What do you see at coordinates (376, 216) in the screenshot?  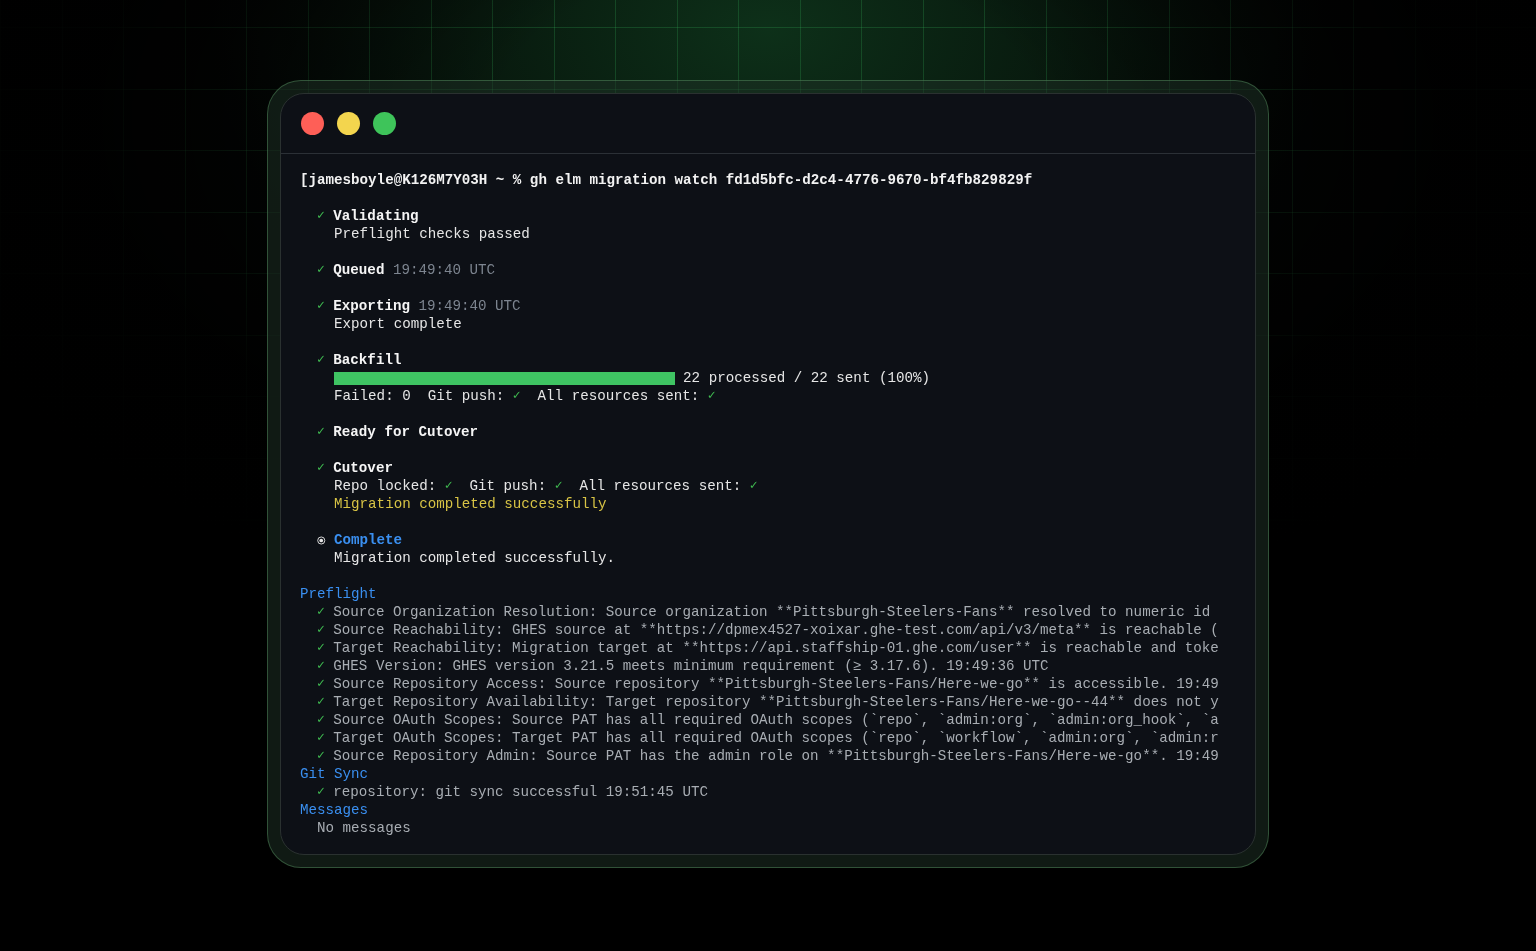 I see `step-title: Validating` at bounding box center [376, 216].